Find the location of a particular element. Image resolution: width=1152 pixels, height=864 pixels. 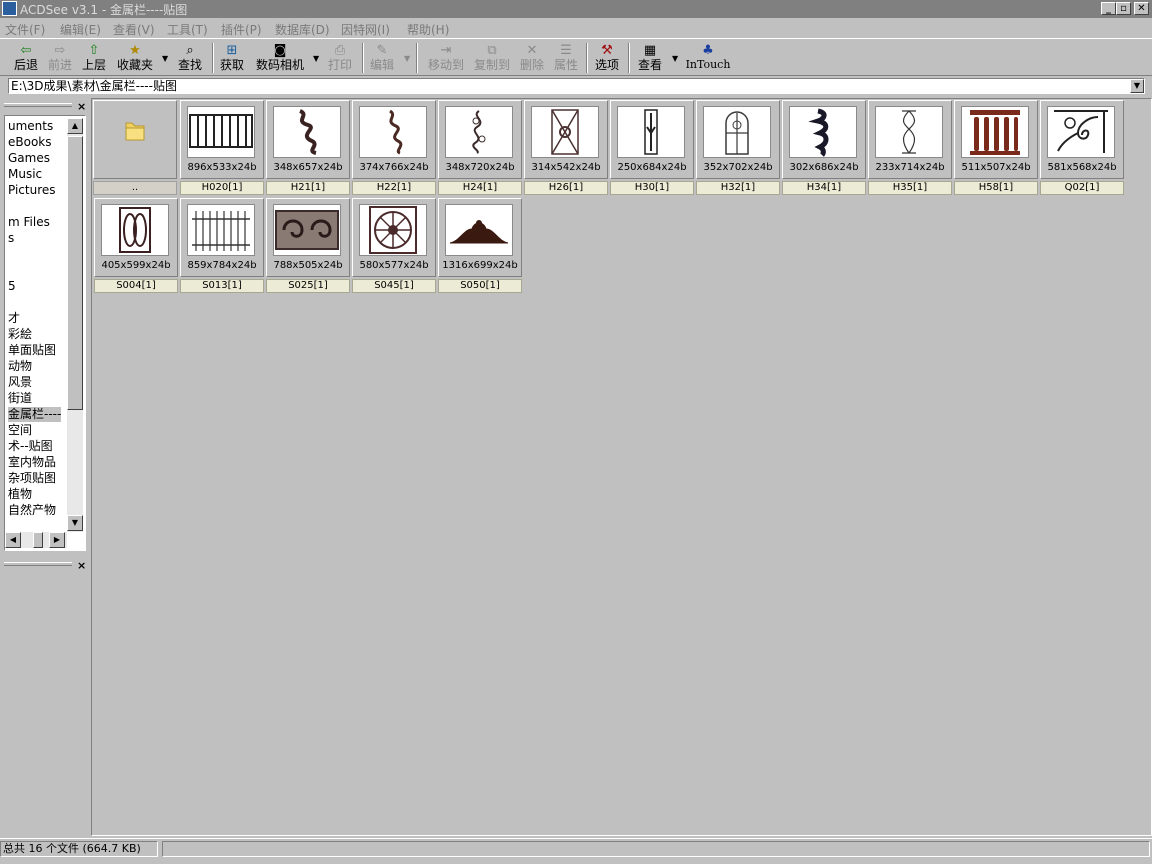

menu-help: 帮助(H) is located at coordinates (428, 29).